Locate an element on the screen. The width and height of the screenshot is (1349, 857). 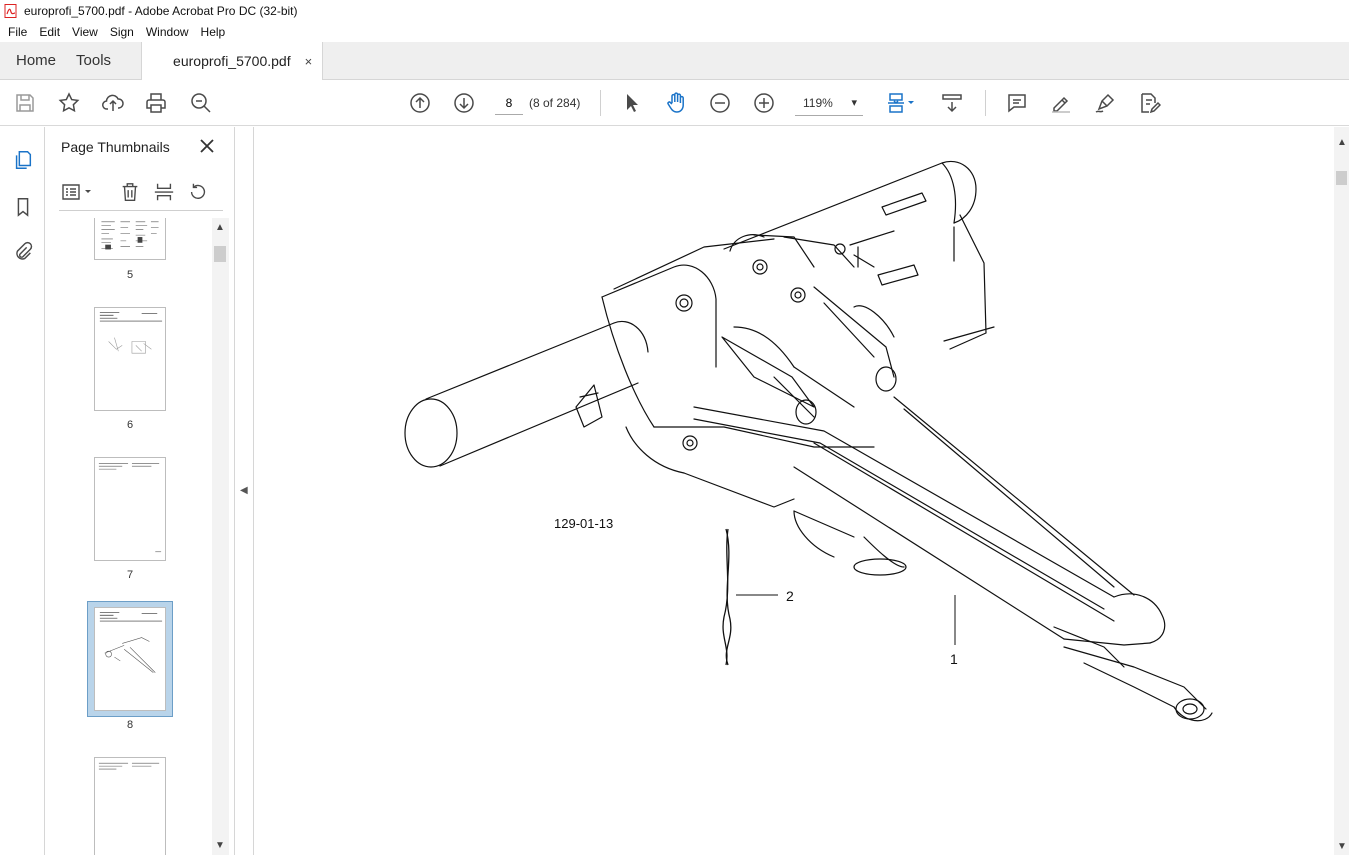
search-icon is located at coordinates (201, 103).